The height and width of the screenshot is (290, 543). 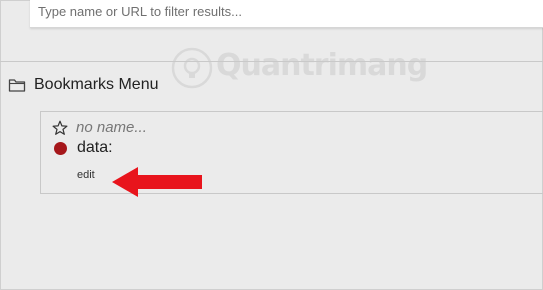 I want to click on bookmarks-menu-folder: Bookmarks Menu, so click(x=83, y=85).